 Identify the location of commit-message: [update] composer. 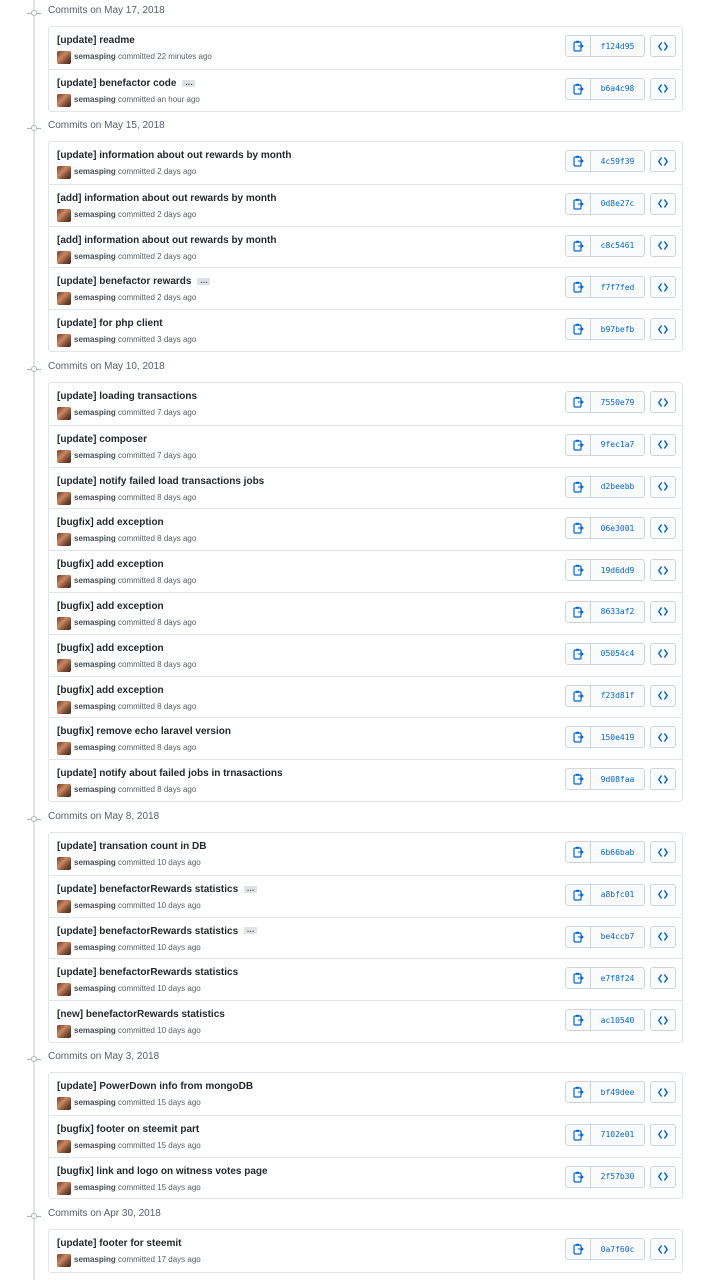
(102, 439).